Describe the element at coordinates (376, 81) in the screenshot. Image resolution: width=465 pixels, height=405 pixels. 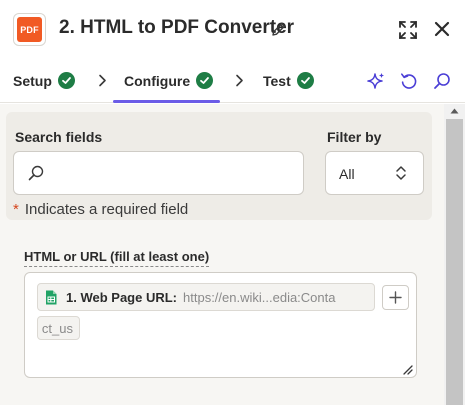
I see `sparkle-icon` at that location.